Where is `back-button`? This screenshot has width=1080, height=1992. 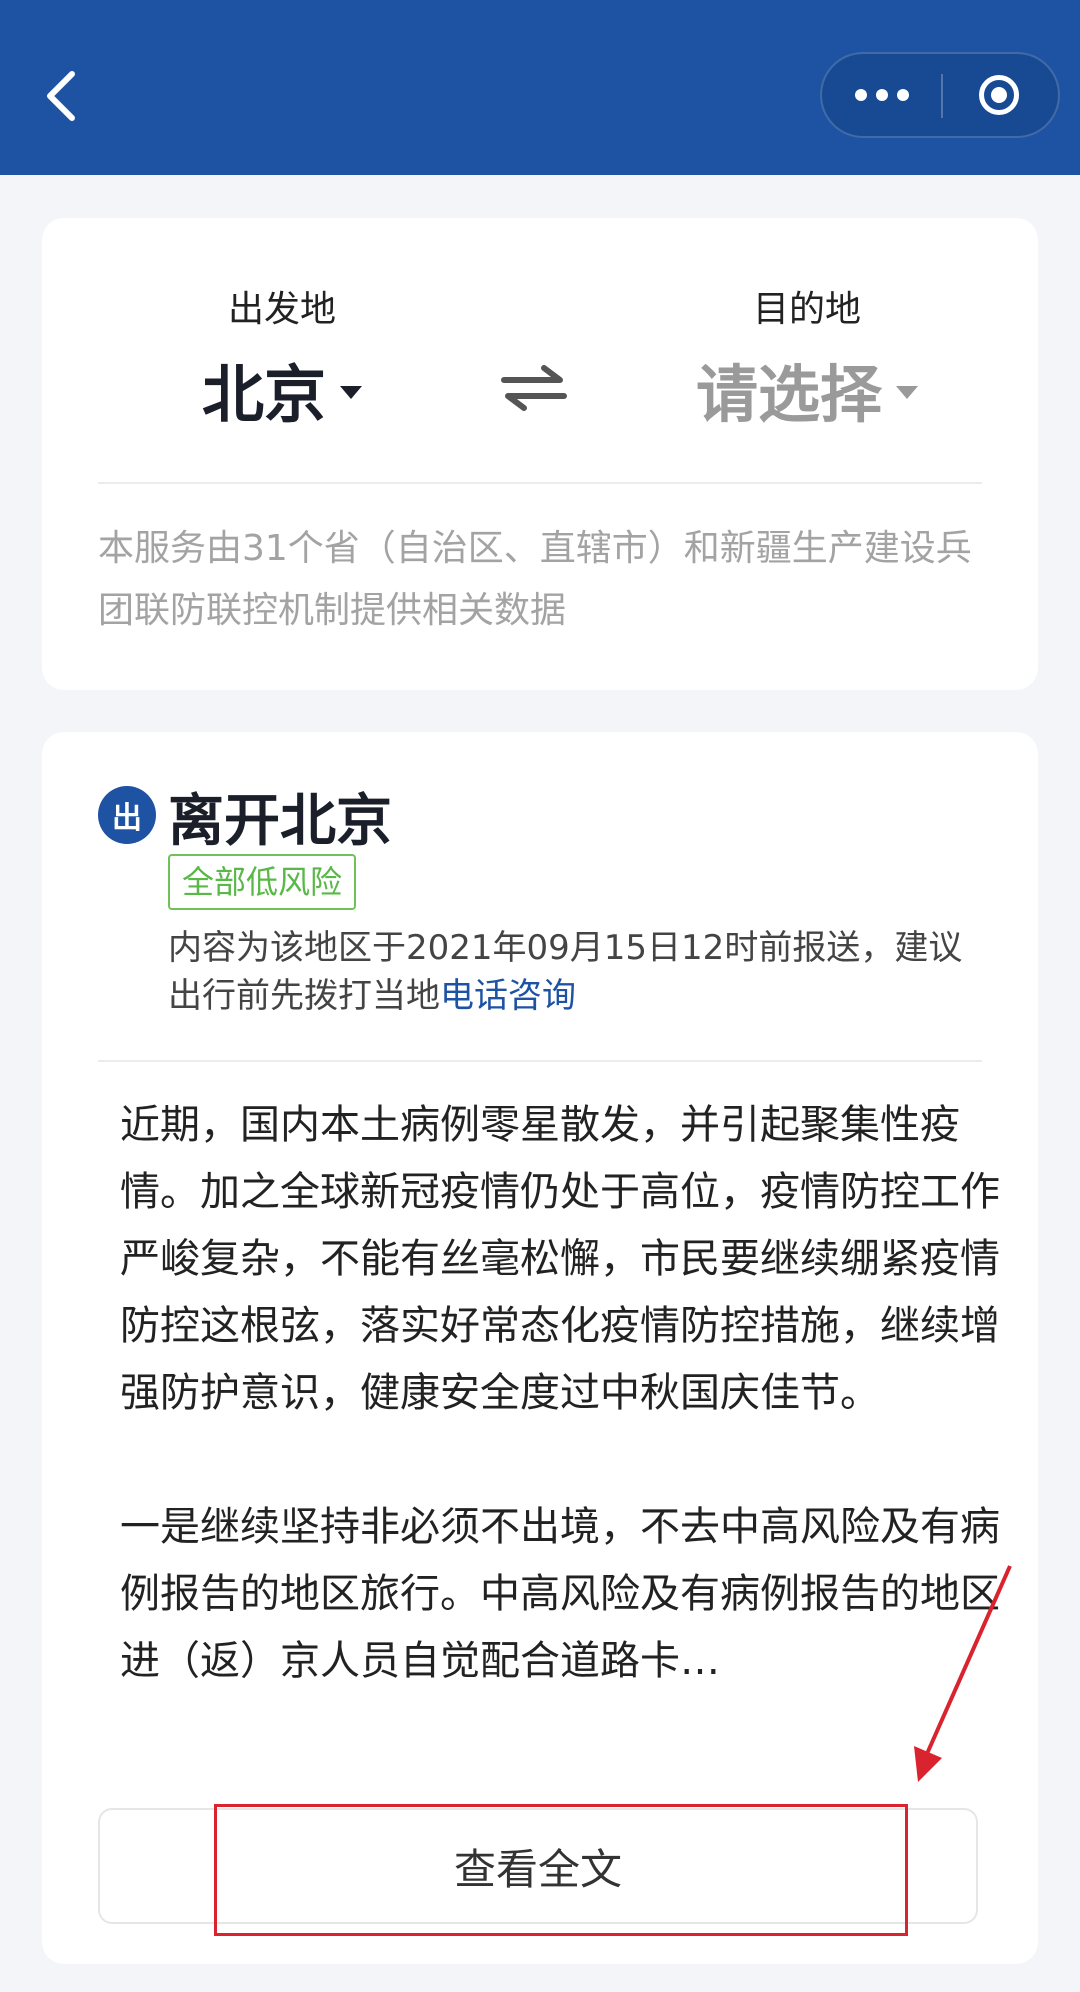
back-button is located at coordinates (62, 96).